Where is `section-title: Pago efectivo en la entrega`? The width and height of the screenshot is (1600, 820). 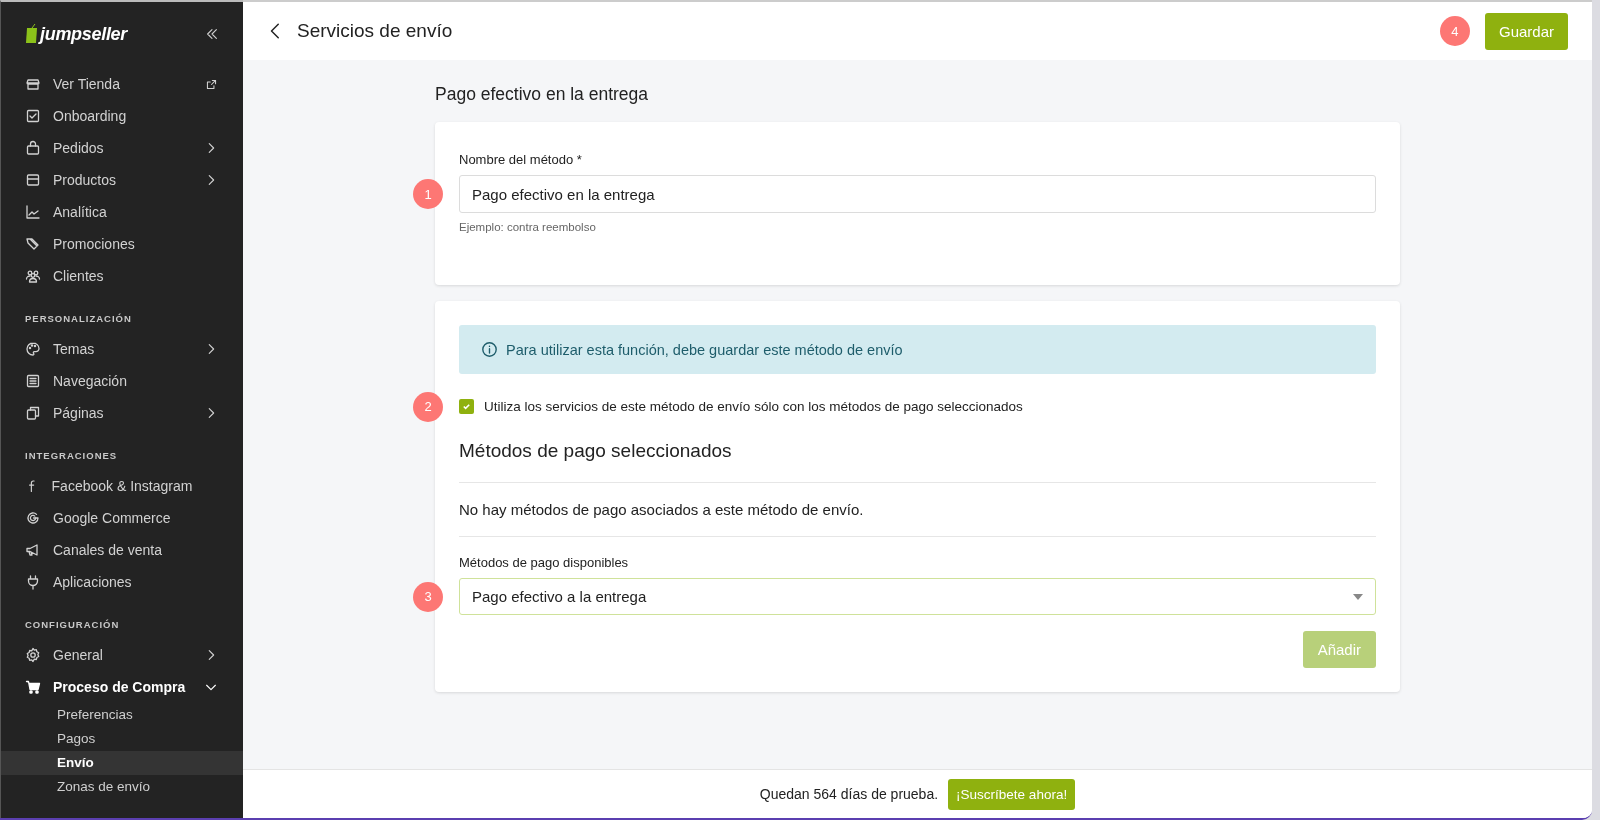
section-title: Pago efectivo en la entrega is located at coordinates (542, 95).